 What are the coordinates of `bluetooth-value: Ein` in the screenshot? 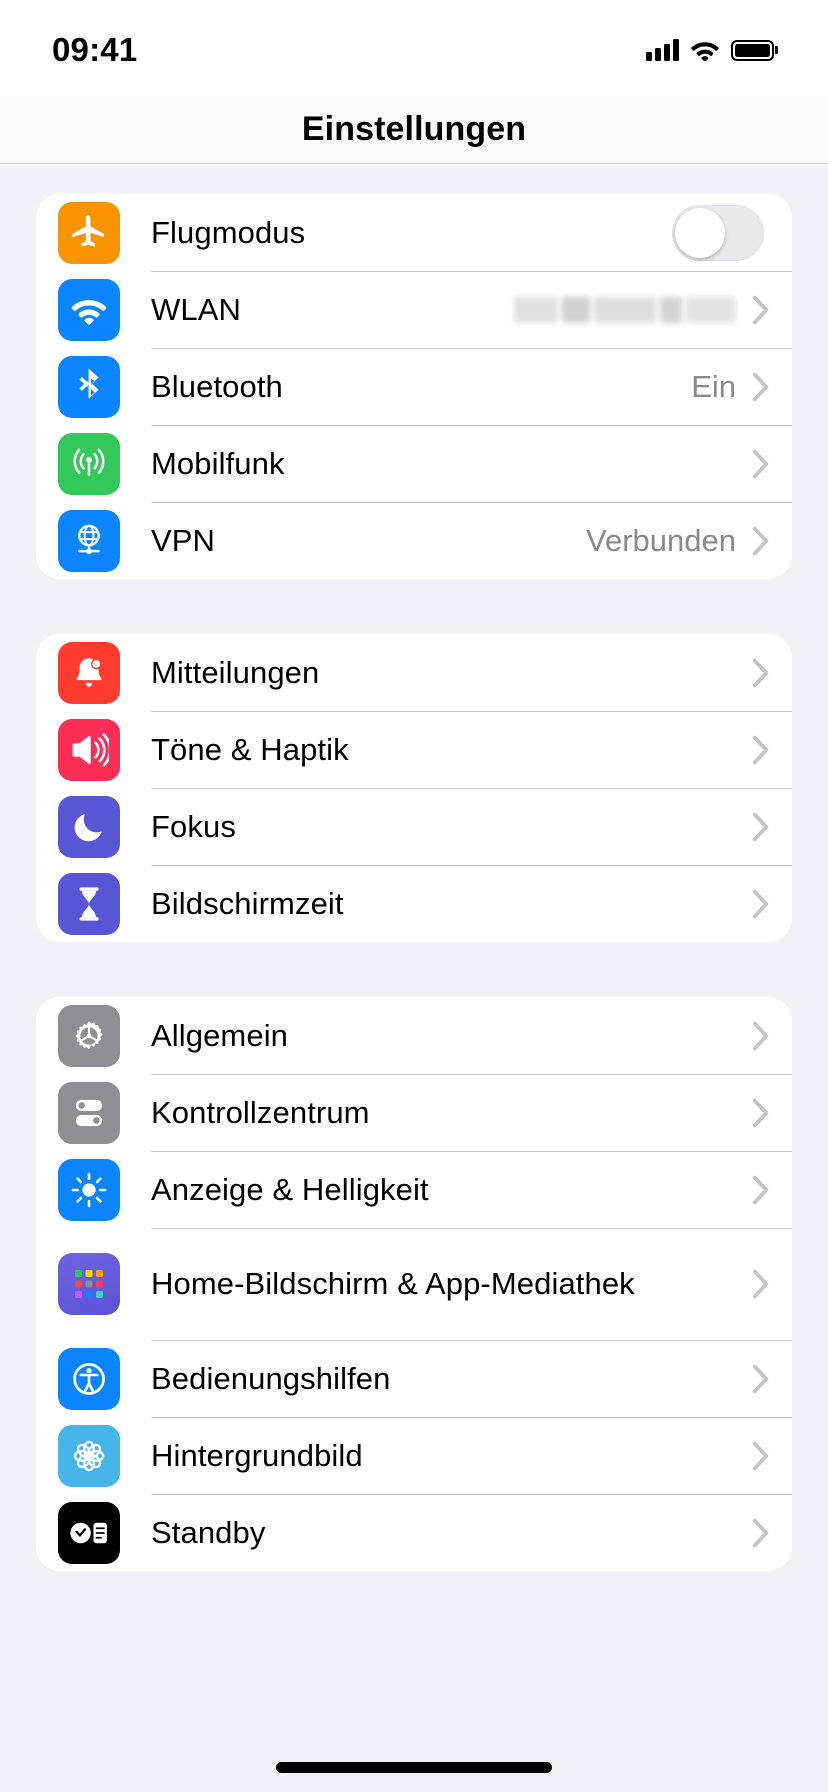 It's located at (713, 386).